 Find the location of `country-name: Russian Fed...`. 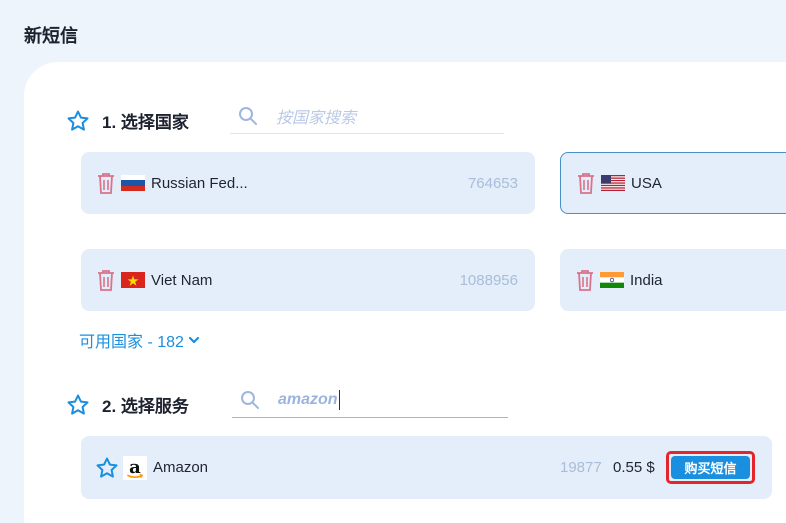

country-name: Russian Fed... is located at coordinates (199, 183).